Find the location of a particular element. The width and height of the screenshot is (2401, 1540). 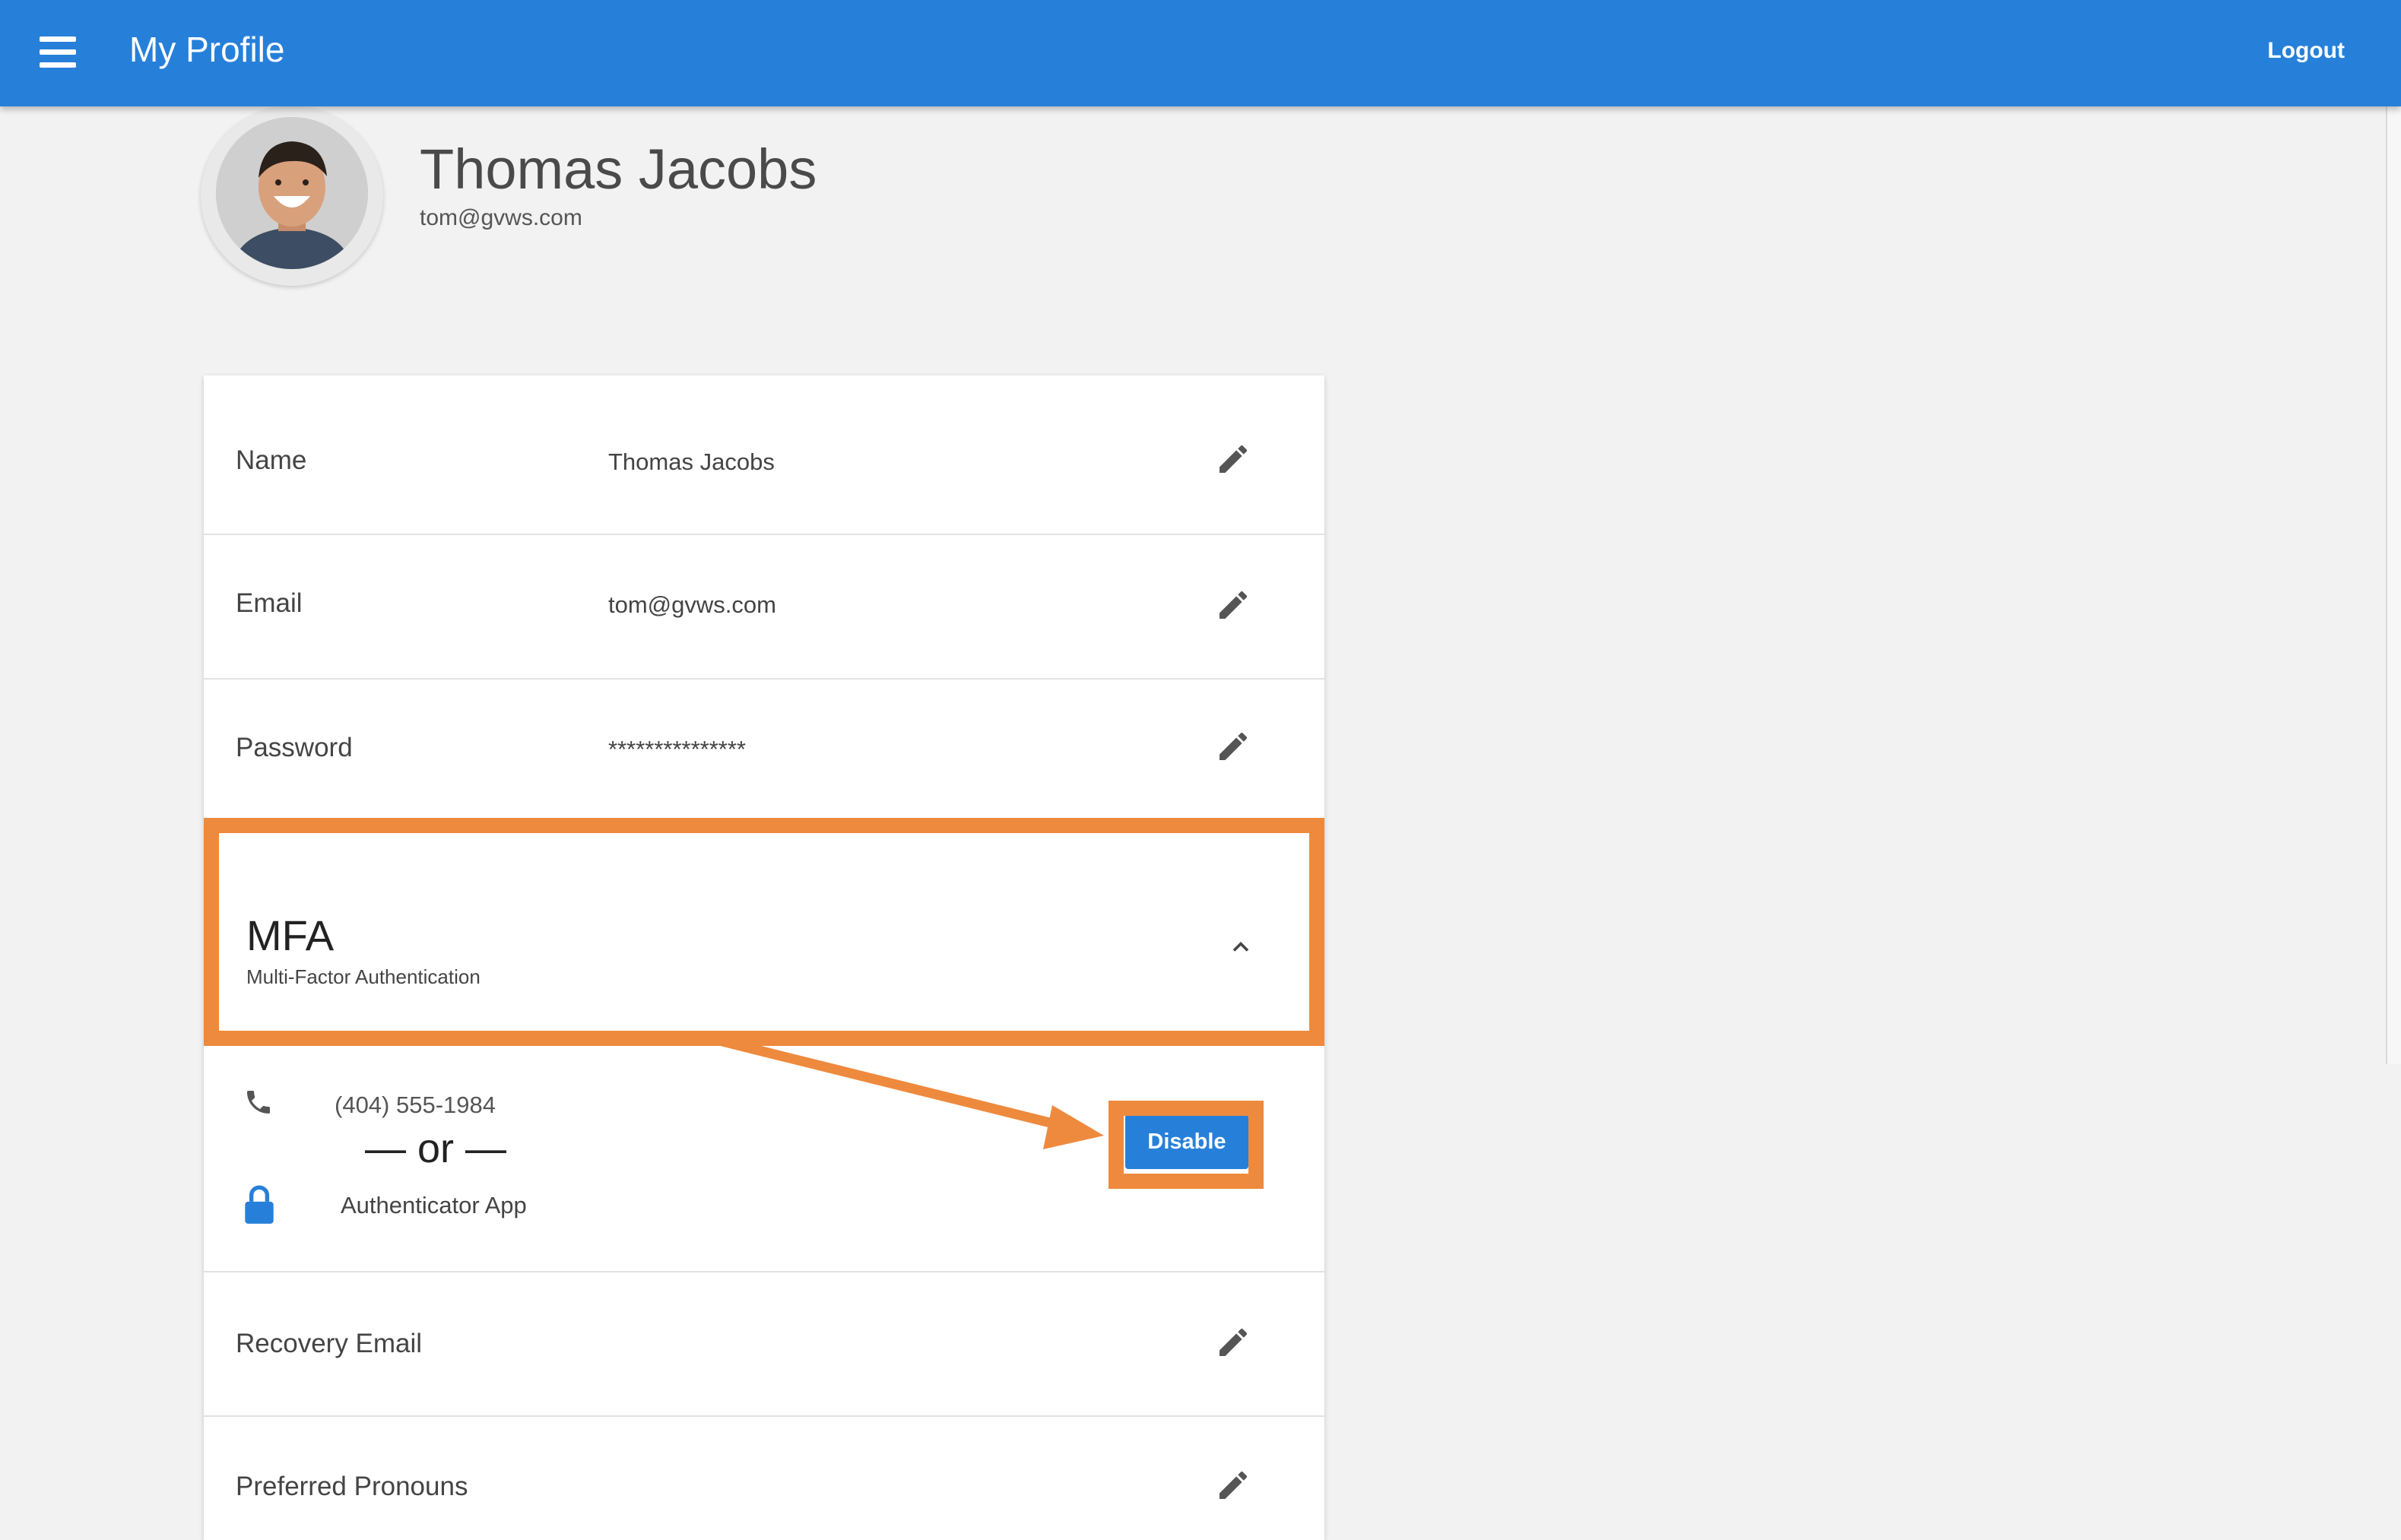

page-title: My Profile is located at coordinates (207, 50).